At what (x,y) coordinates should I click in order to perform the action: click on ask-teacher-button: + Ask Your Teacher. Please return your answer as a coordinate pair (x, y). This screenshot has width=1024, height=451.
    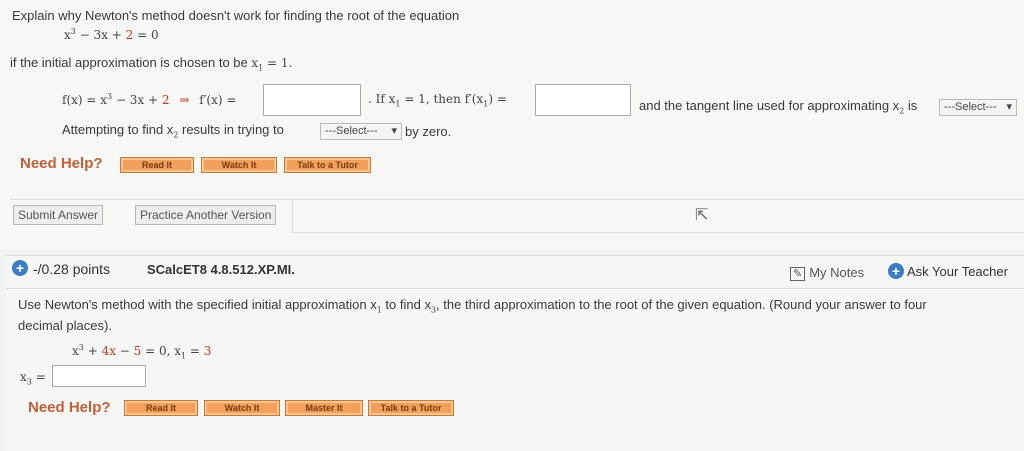
    Looking at the image, I should click on (948, 271).